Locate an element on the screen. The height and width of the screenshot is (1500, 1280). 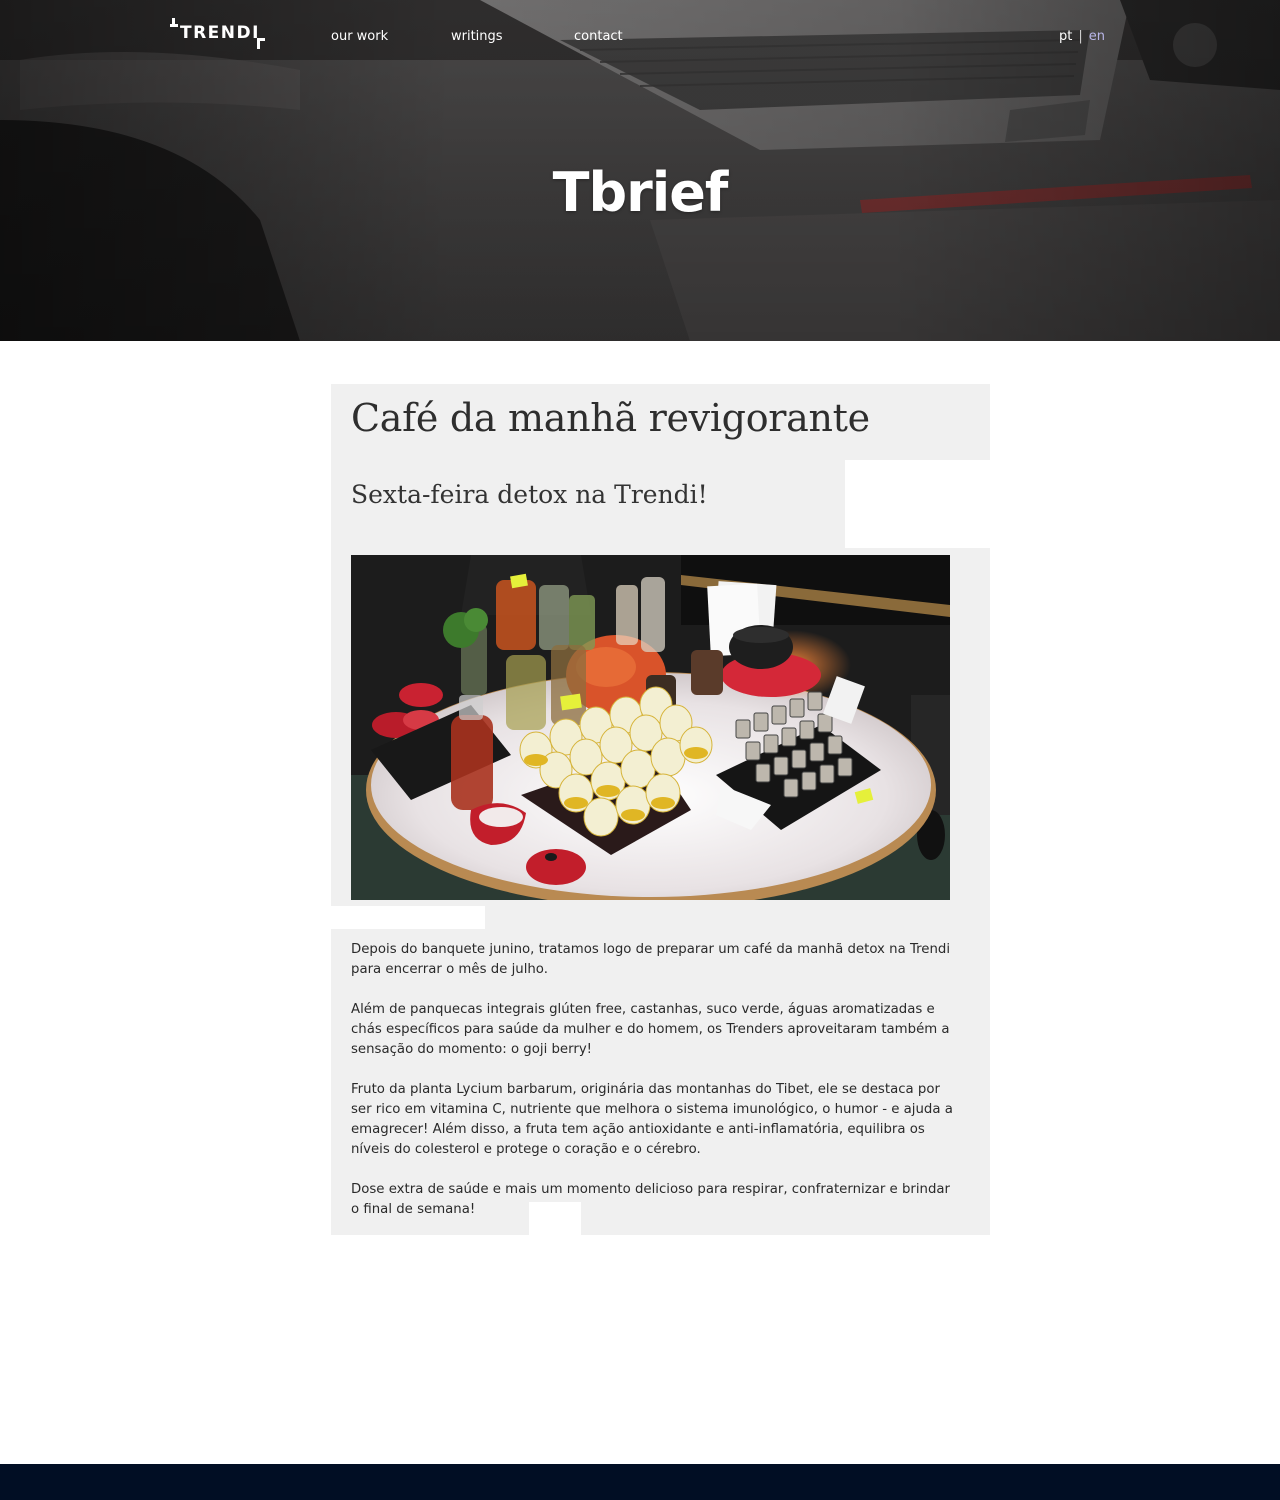
lang-en-link: en is located at coordinates (1097, 36).